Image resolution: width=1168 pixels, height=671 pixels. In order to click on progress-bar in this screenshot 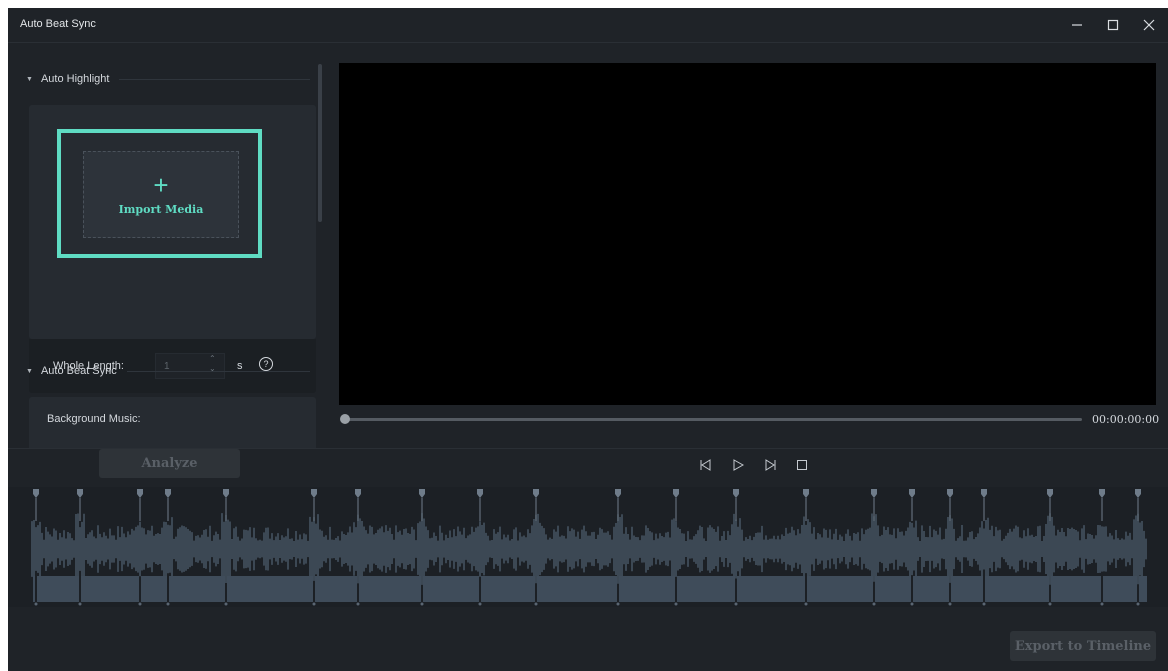, I will do `click(713, 419)`.